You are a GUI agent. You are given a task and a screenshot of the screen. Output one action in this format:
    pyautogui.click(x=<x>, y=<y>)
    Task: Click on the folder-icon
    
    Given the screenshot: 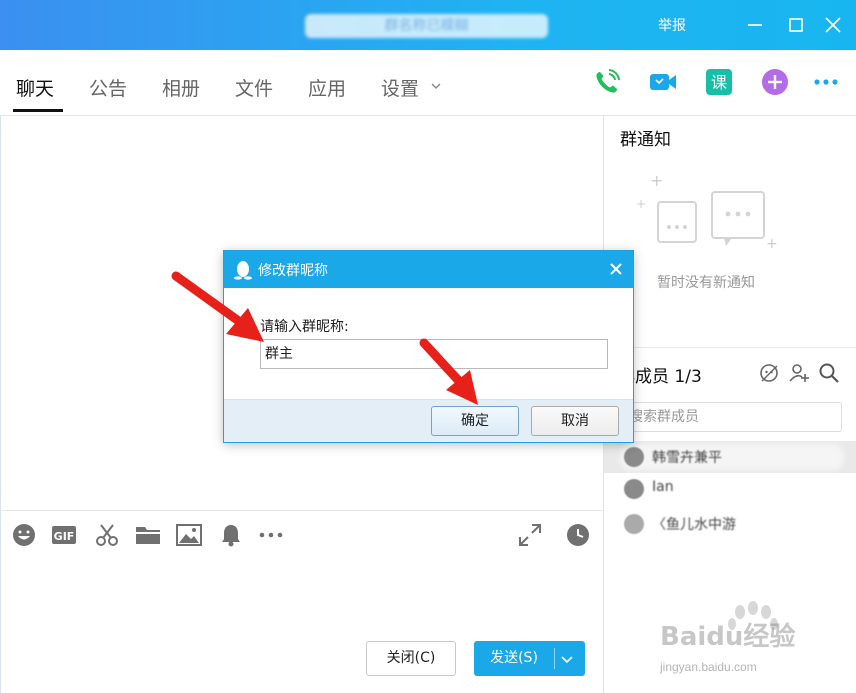 What is the action you would take?
    pyautogui.click(x=148, y=535)
    